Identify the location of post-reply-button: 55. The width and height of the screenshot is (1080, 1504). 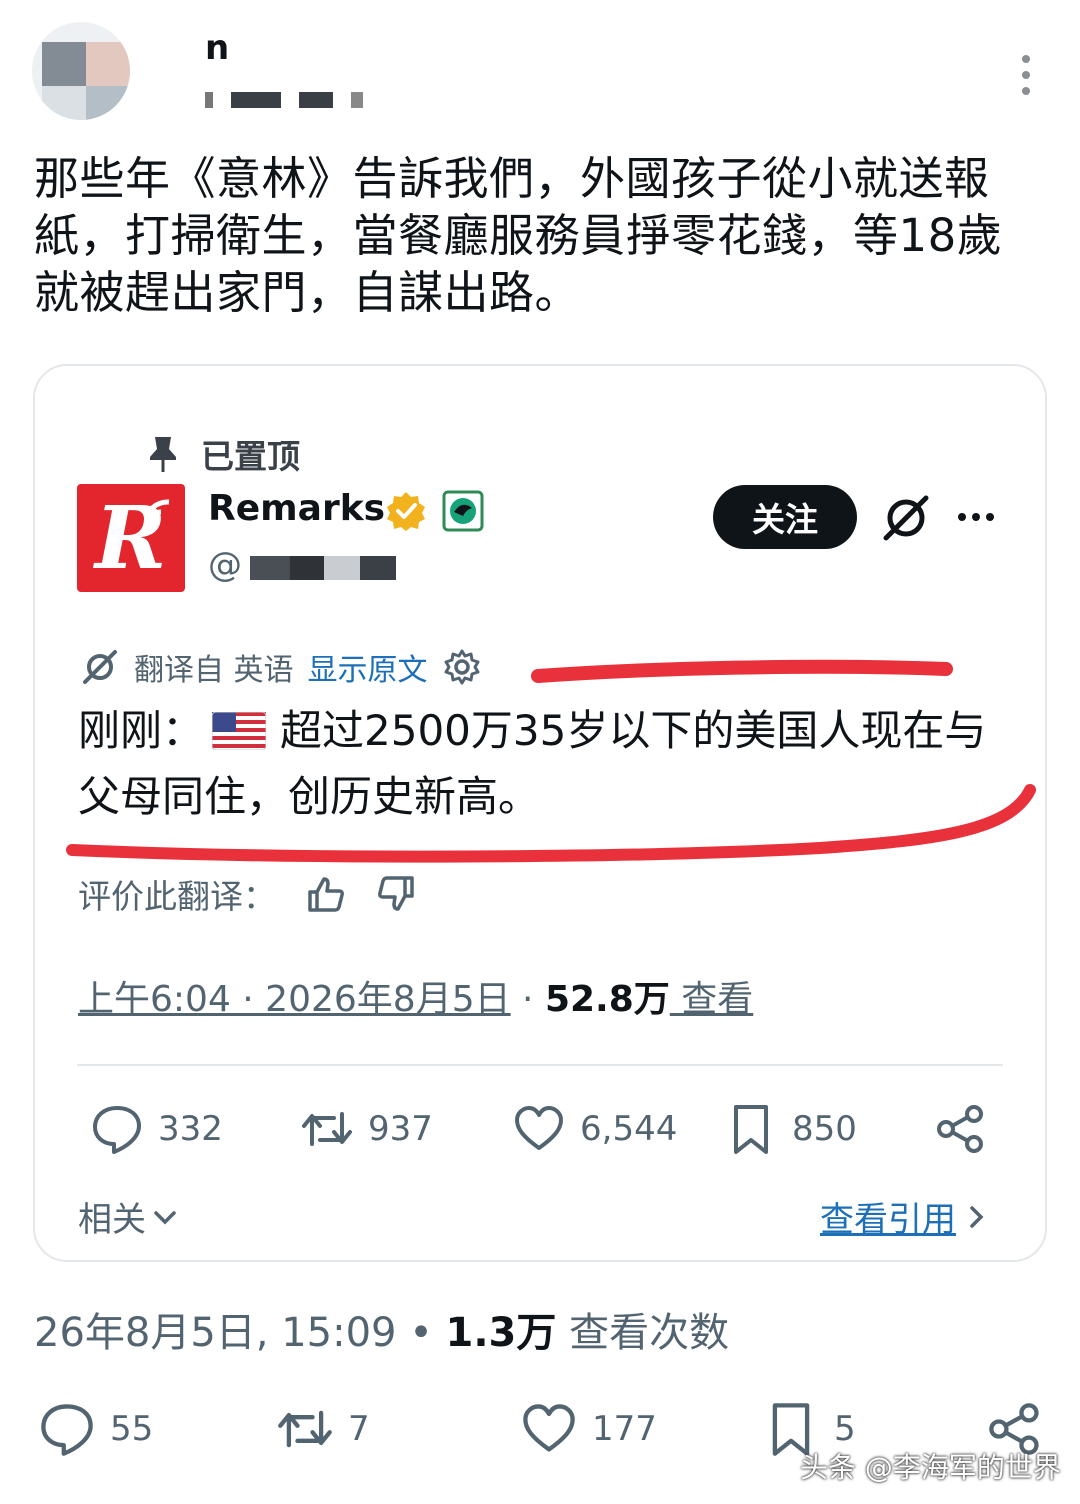
(95, 1429).